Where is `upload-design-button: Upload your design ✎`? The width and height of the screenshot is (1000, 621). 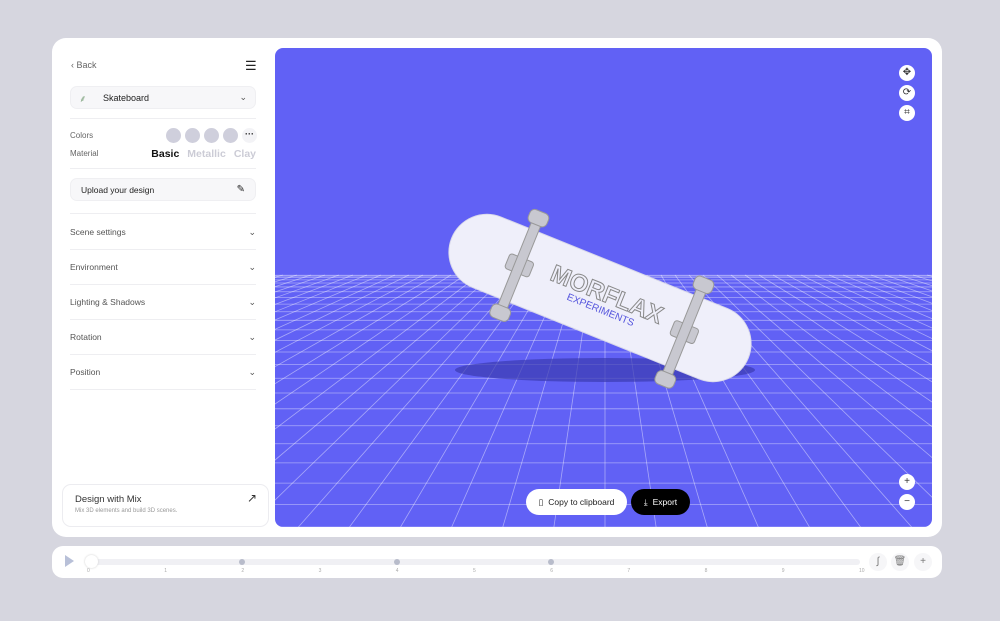
upload-design-button: Upload your design ✎ is located at coordinates (163, 189).